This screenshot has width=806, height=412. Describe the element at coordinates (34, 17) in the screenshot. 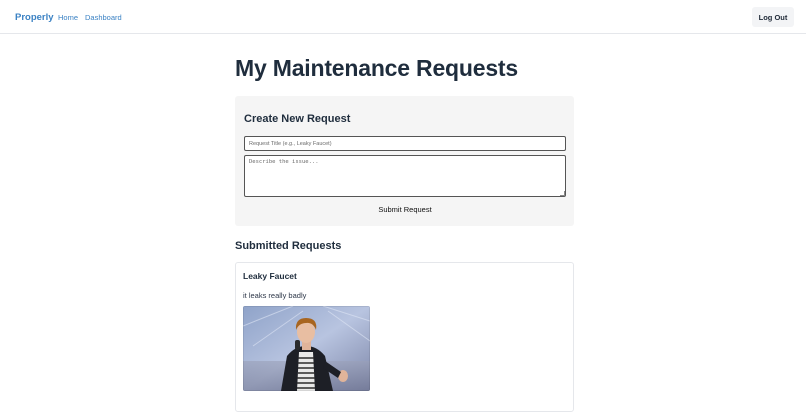

I see `brand-logo-link: Properly` at that location.